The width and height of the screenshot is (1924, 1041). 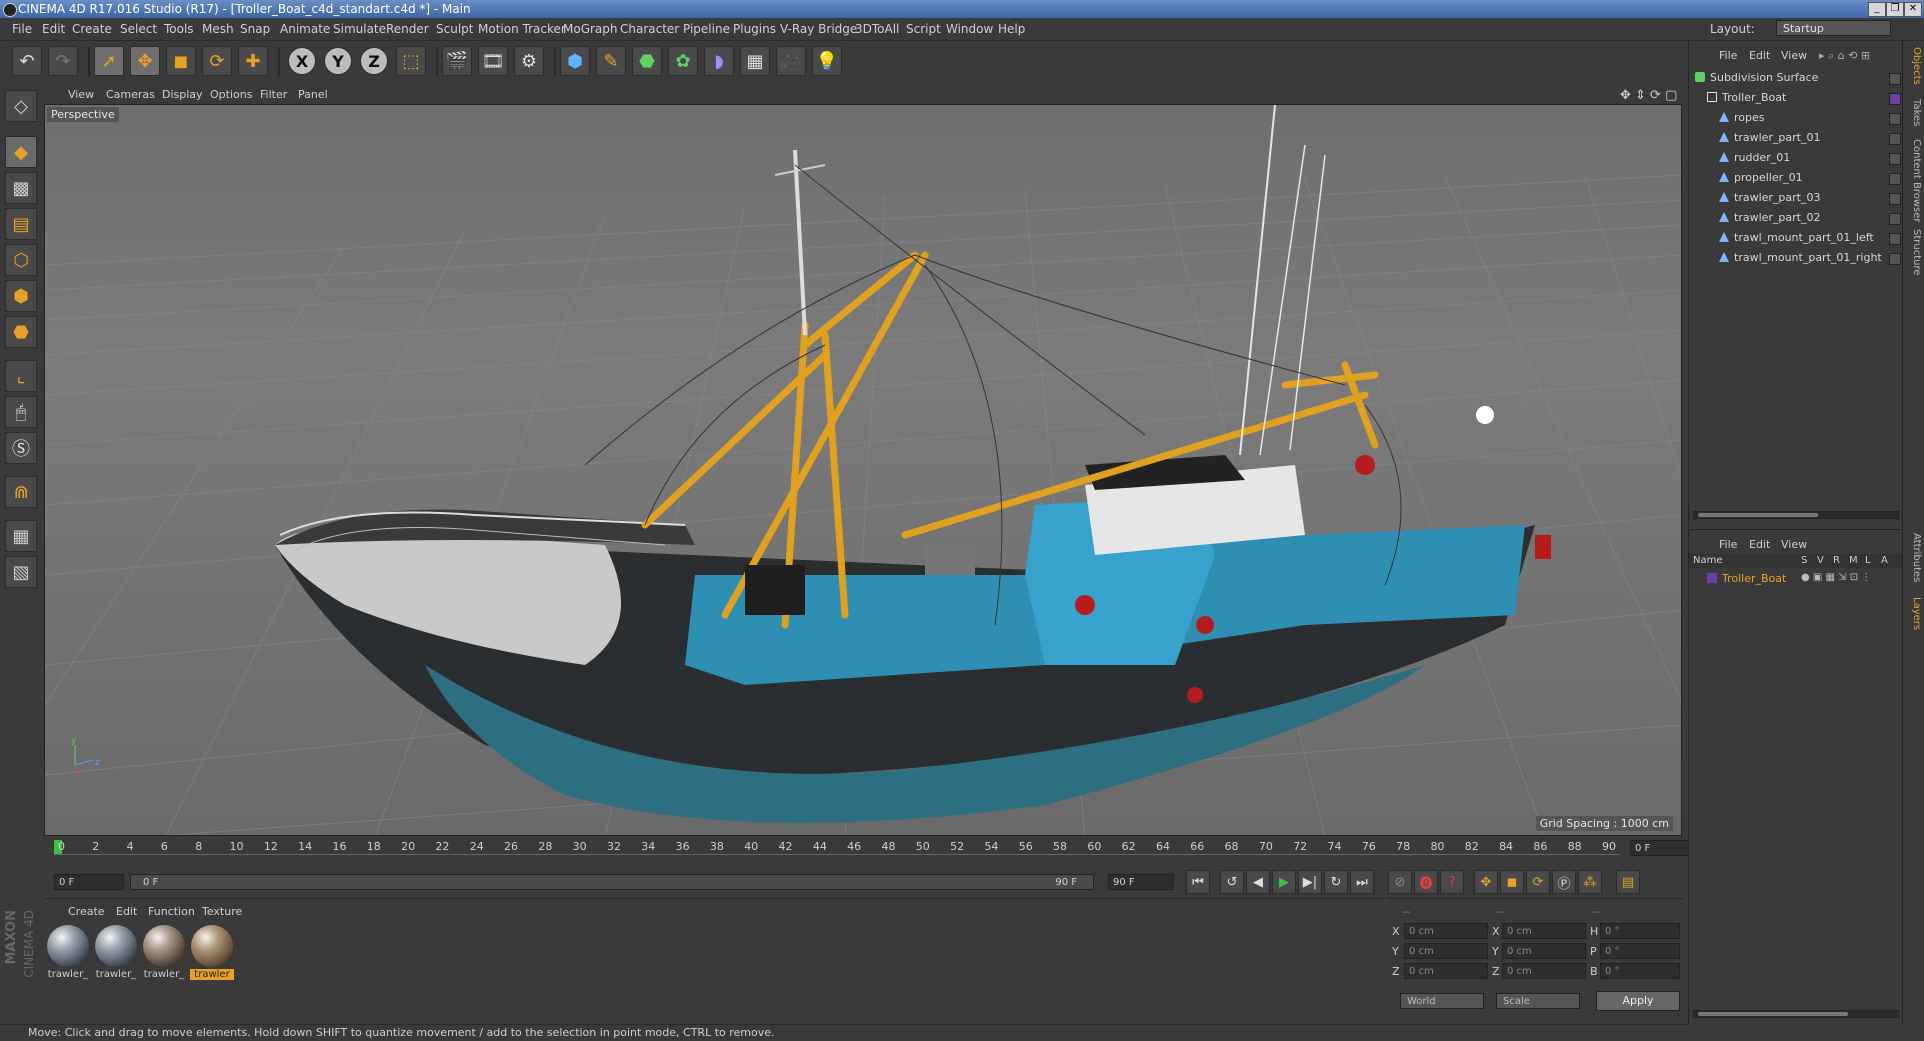 What do you see at coordinates (86, 911) in the screenshot?
I see `material-menu-create: Create` at bounding box center [86, 911].